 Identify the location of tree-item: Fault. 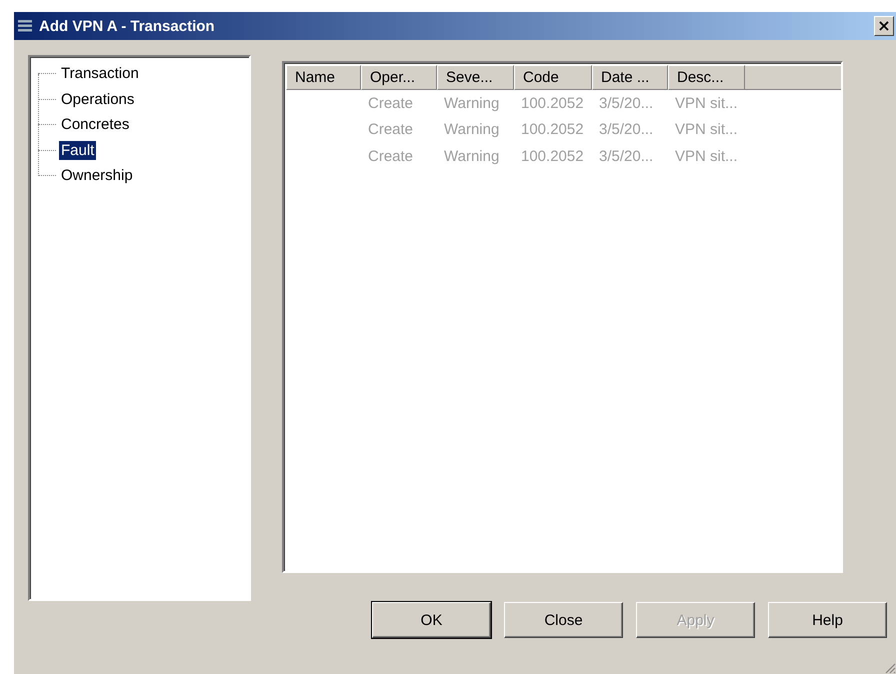
(77, 150).